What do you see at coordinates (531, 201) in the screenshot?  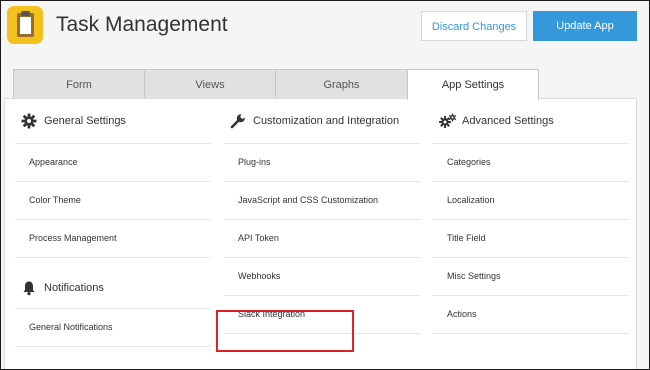 I see `link-localization: Localization` at bounding box center [531, 201].